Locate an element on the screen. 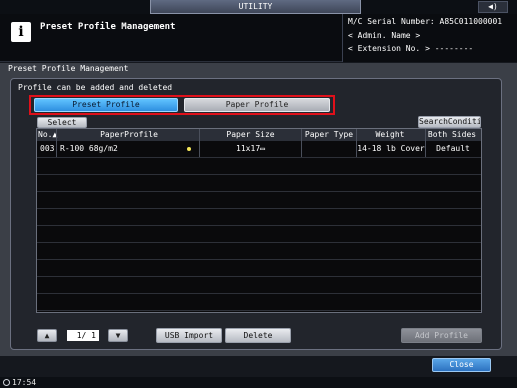 This screenshot has height=388, width=517. delete-button: Delete is located at coordinates (258, 335).